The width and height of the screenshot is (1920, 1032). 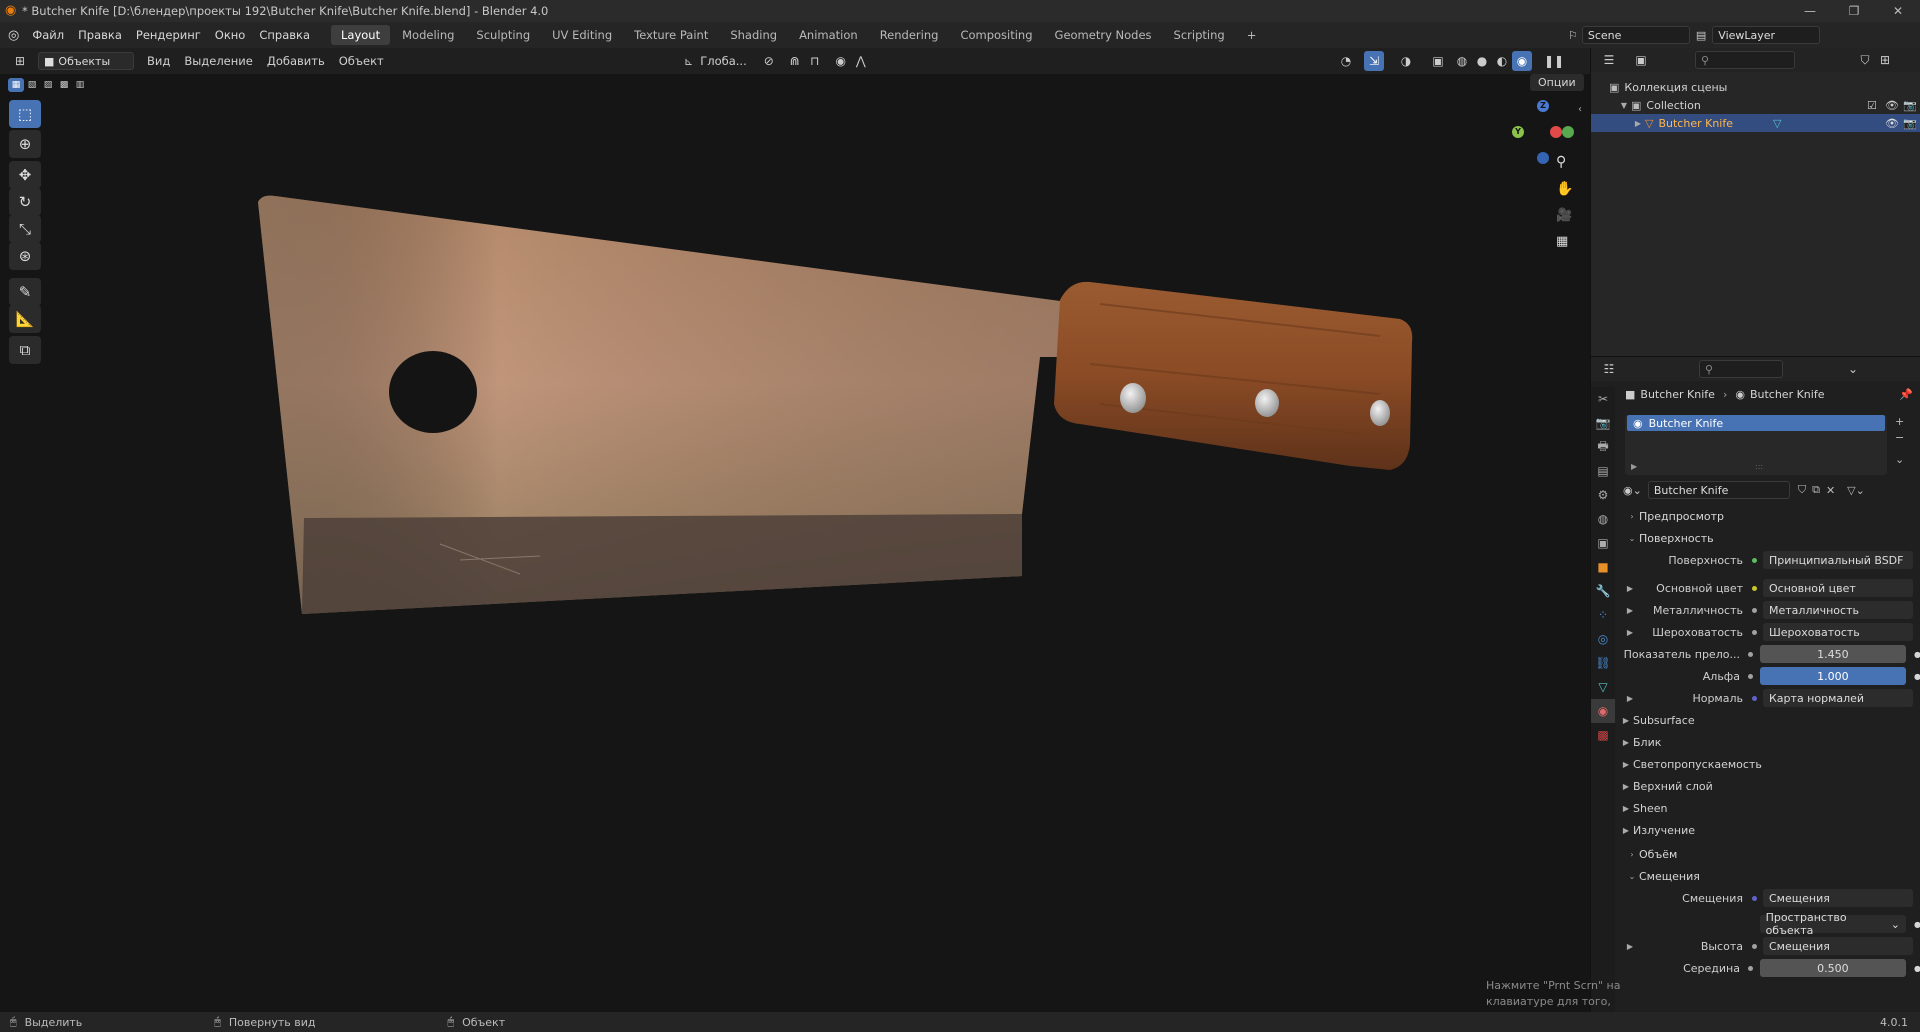 What do you see at coordinates (361, 35) in the screenshot?
I see `tab-layout: Layout` at bounding box center [361, 35].